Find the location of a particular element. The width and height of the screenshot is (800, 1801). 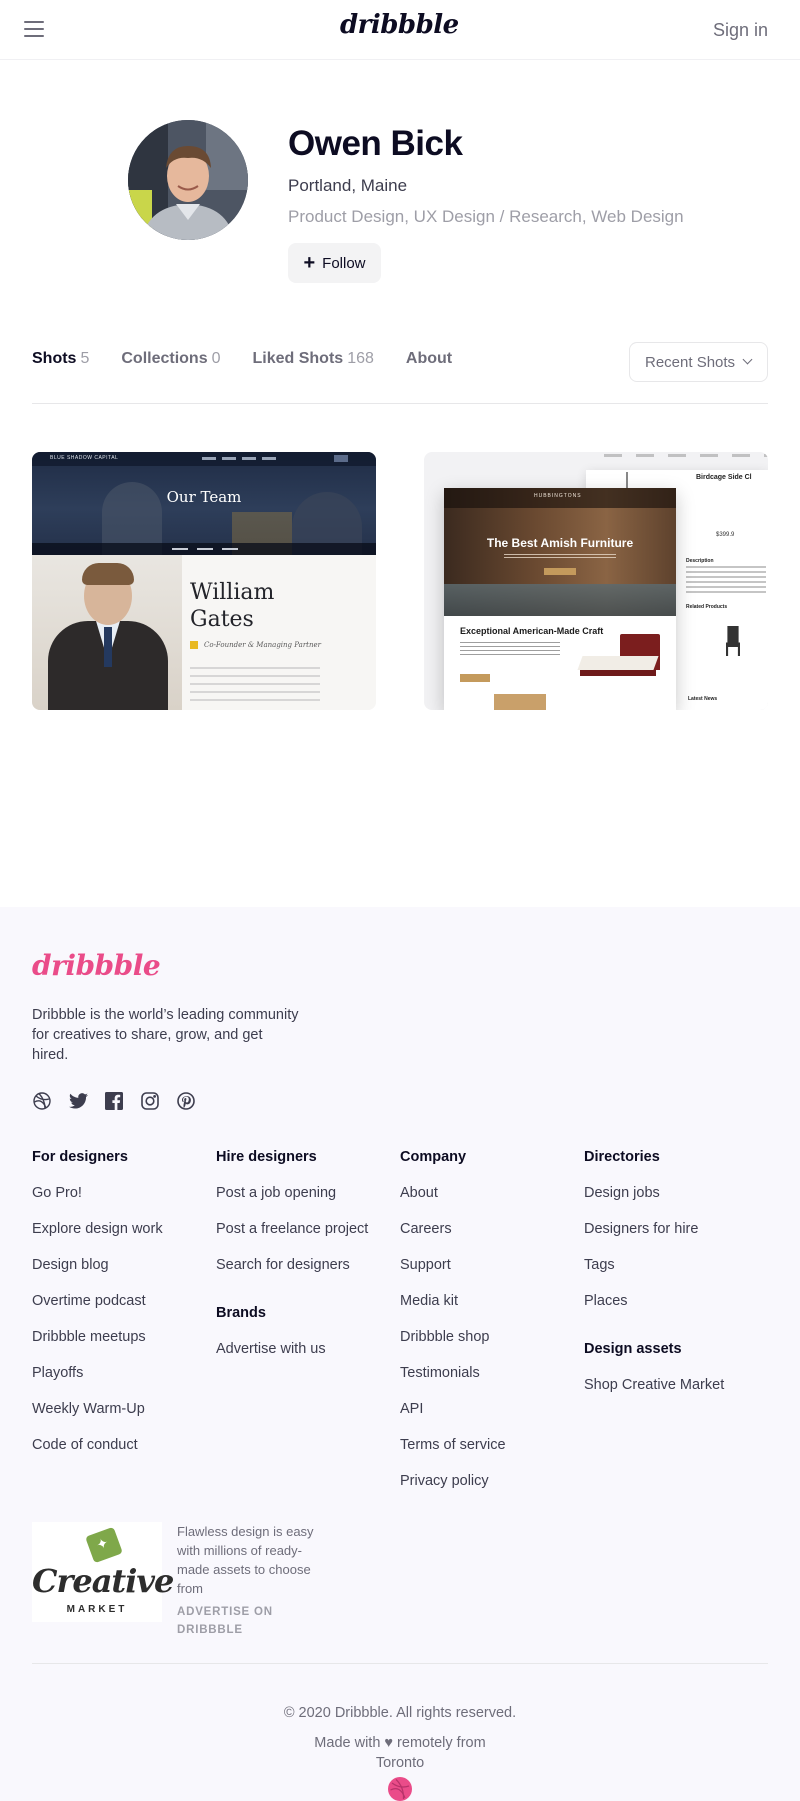

pinterest-icon is located at coordinates (186, 1101).